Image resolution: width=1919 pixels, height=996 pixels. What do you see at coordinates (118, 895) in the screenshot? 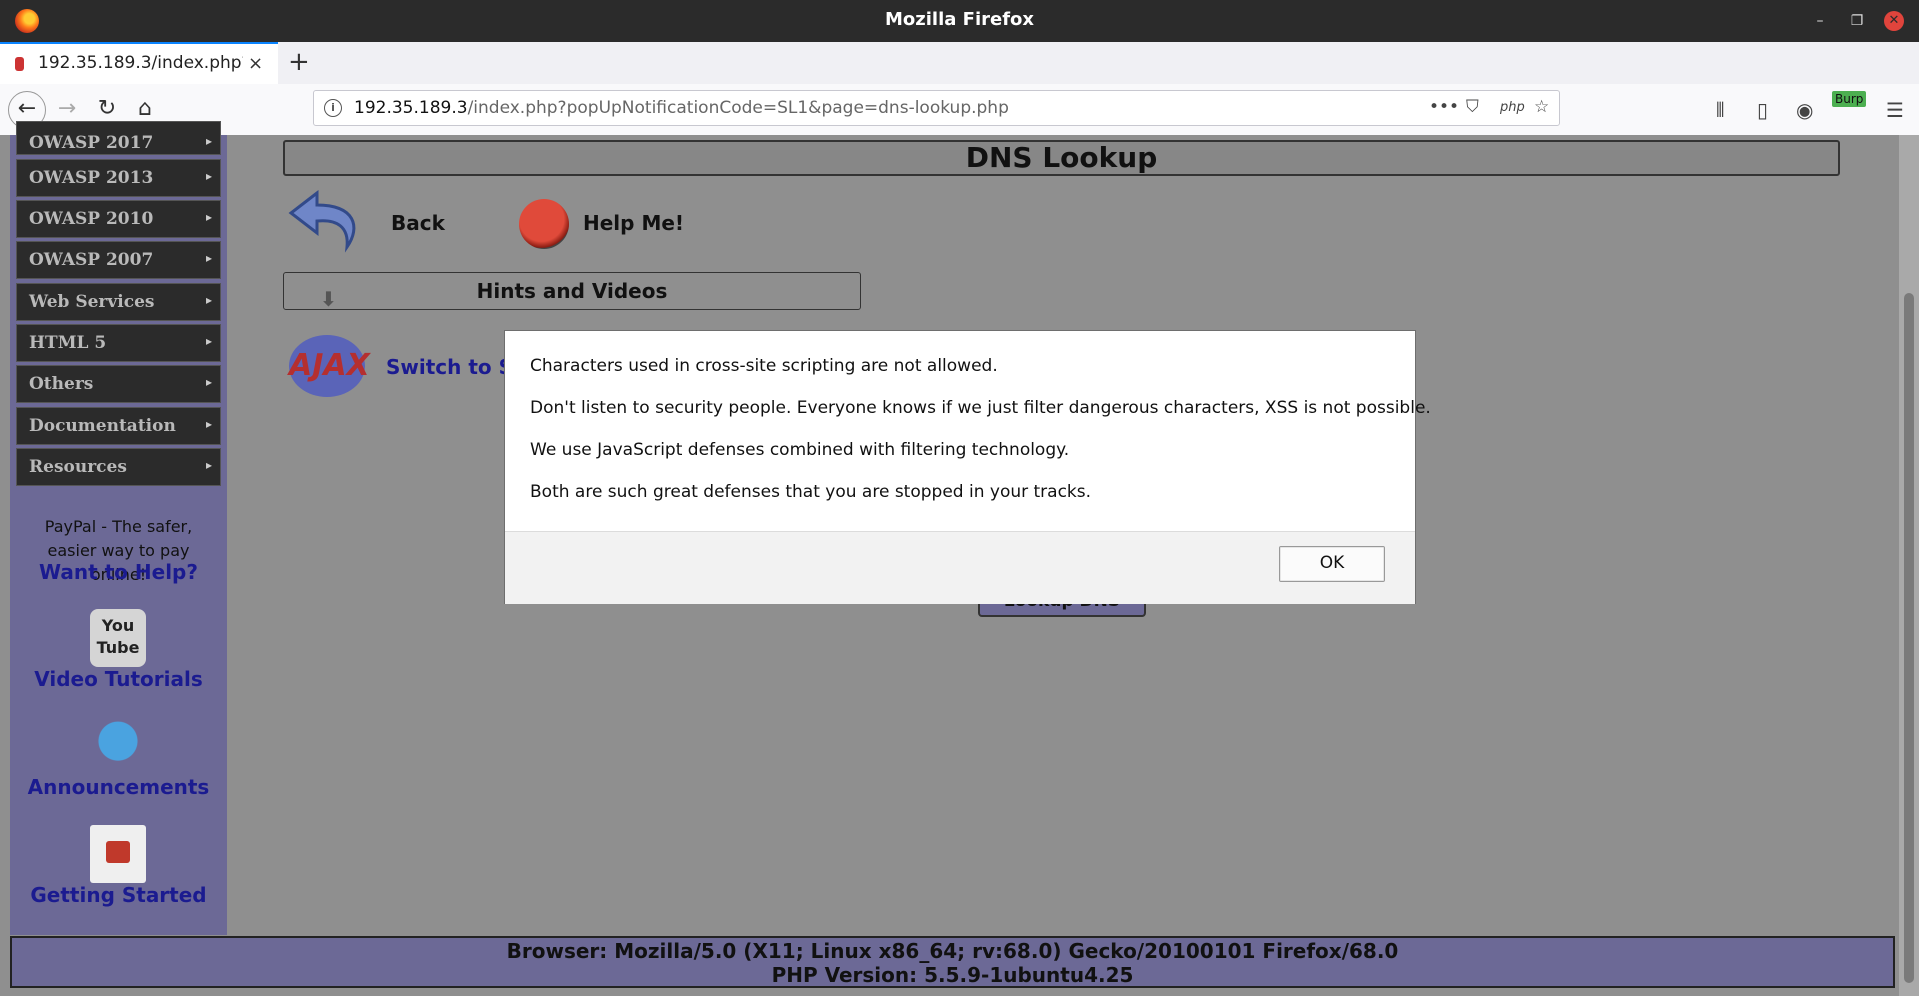
I see `getting-started-link: Getting Started` at bounding box center [118, 895].